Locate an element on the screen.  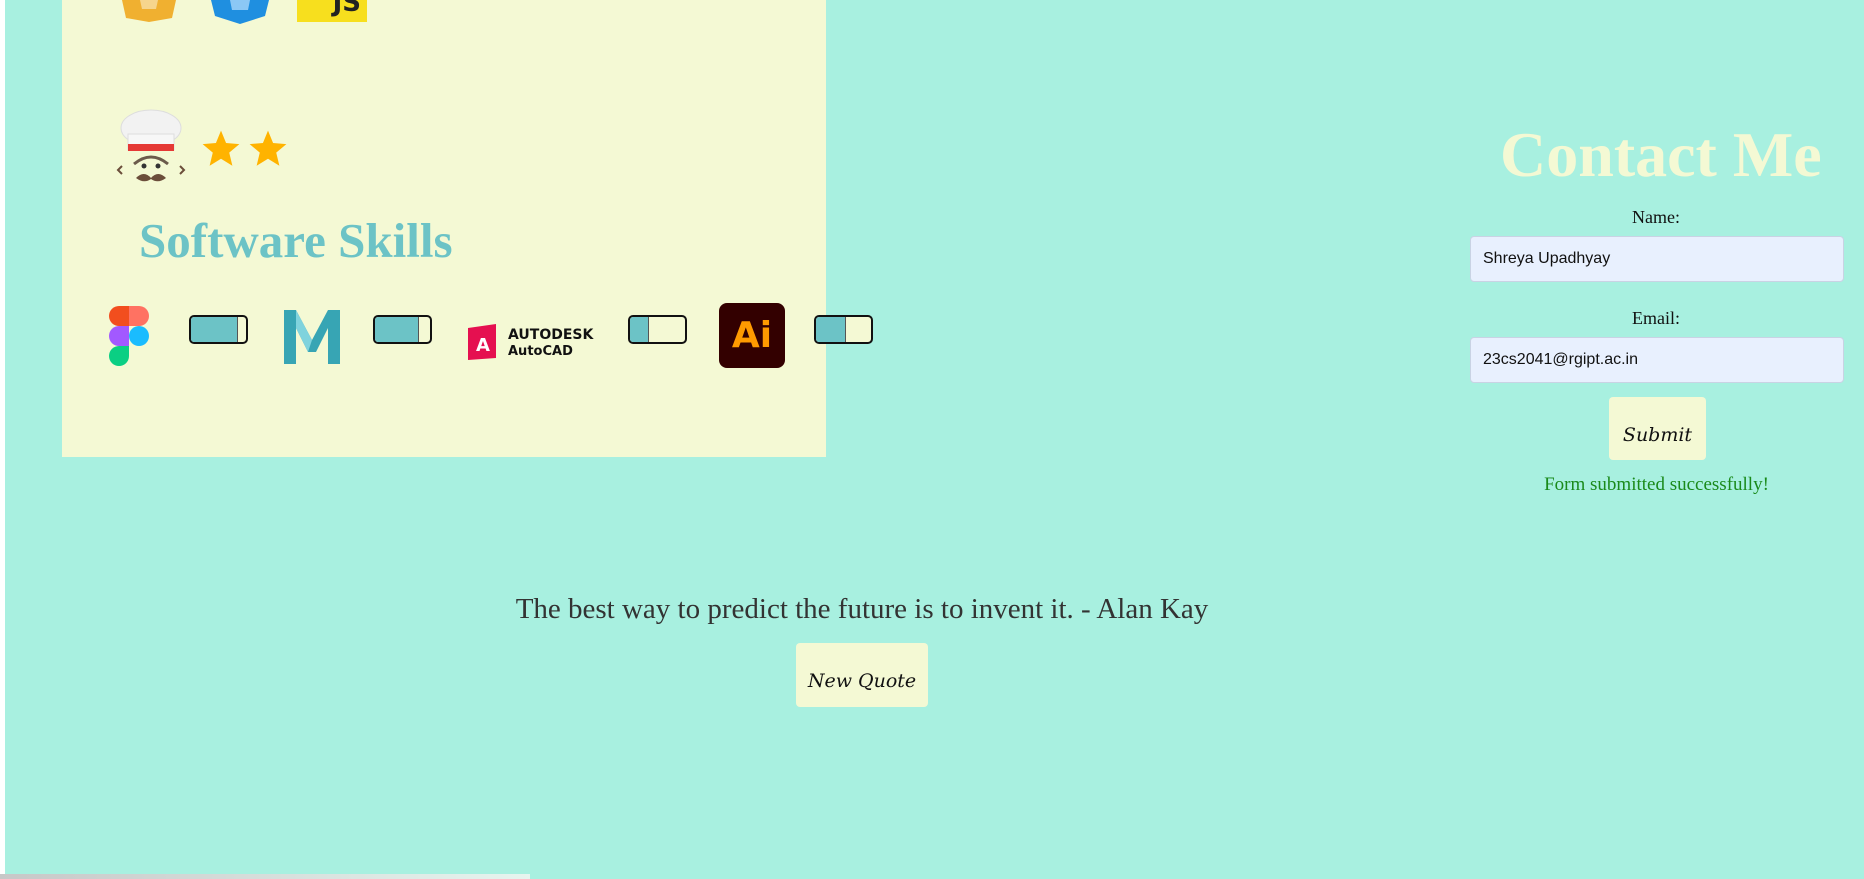
maya-skill-meter is located at coordinates (402, 329).